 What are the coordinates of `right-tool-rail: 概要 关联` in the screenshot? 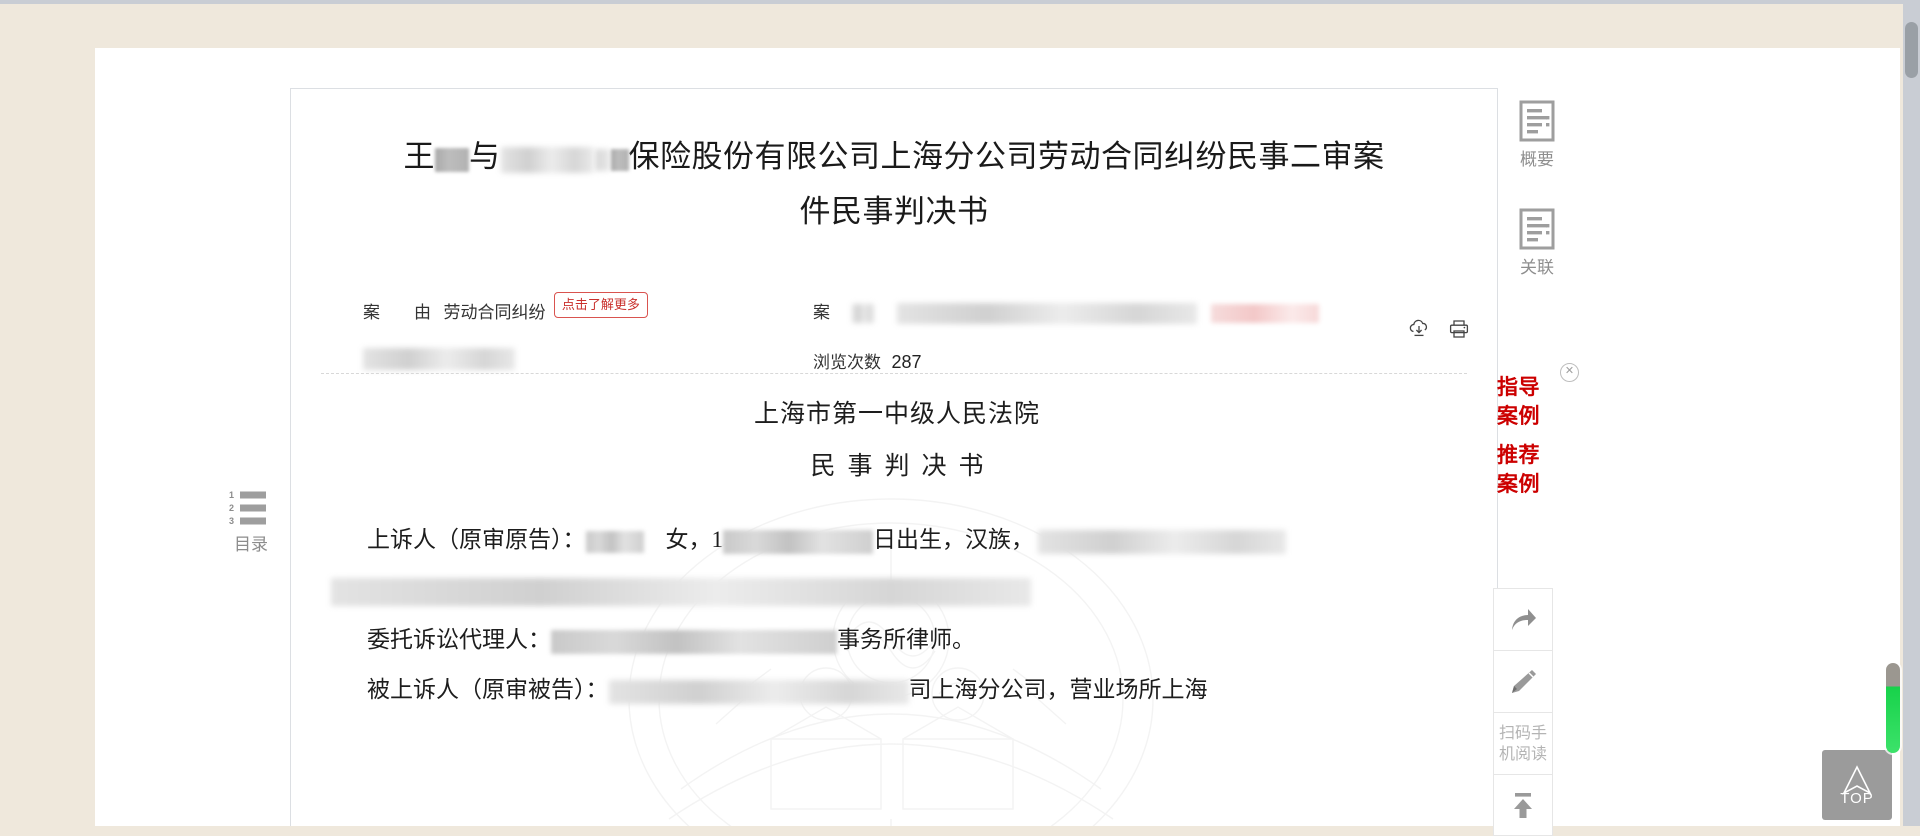 It's located at (1537, 208).